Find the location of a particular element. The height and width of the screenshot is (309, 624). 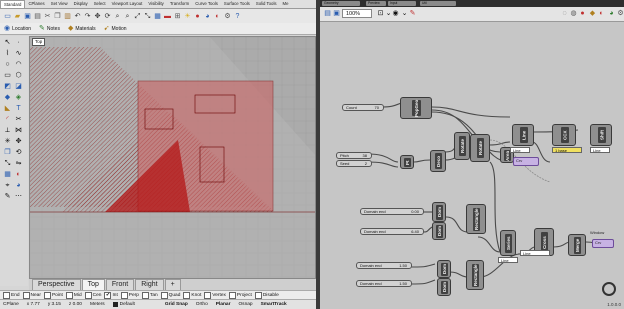

grid-snap-toggle: Grid Snap is located at coordinates (176, 304).